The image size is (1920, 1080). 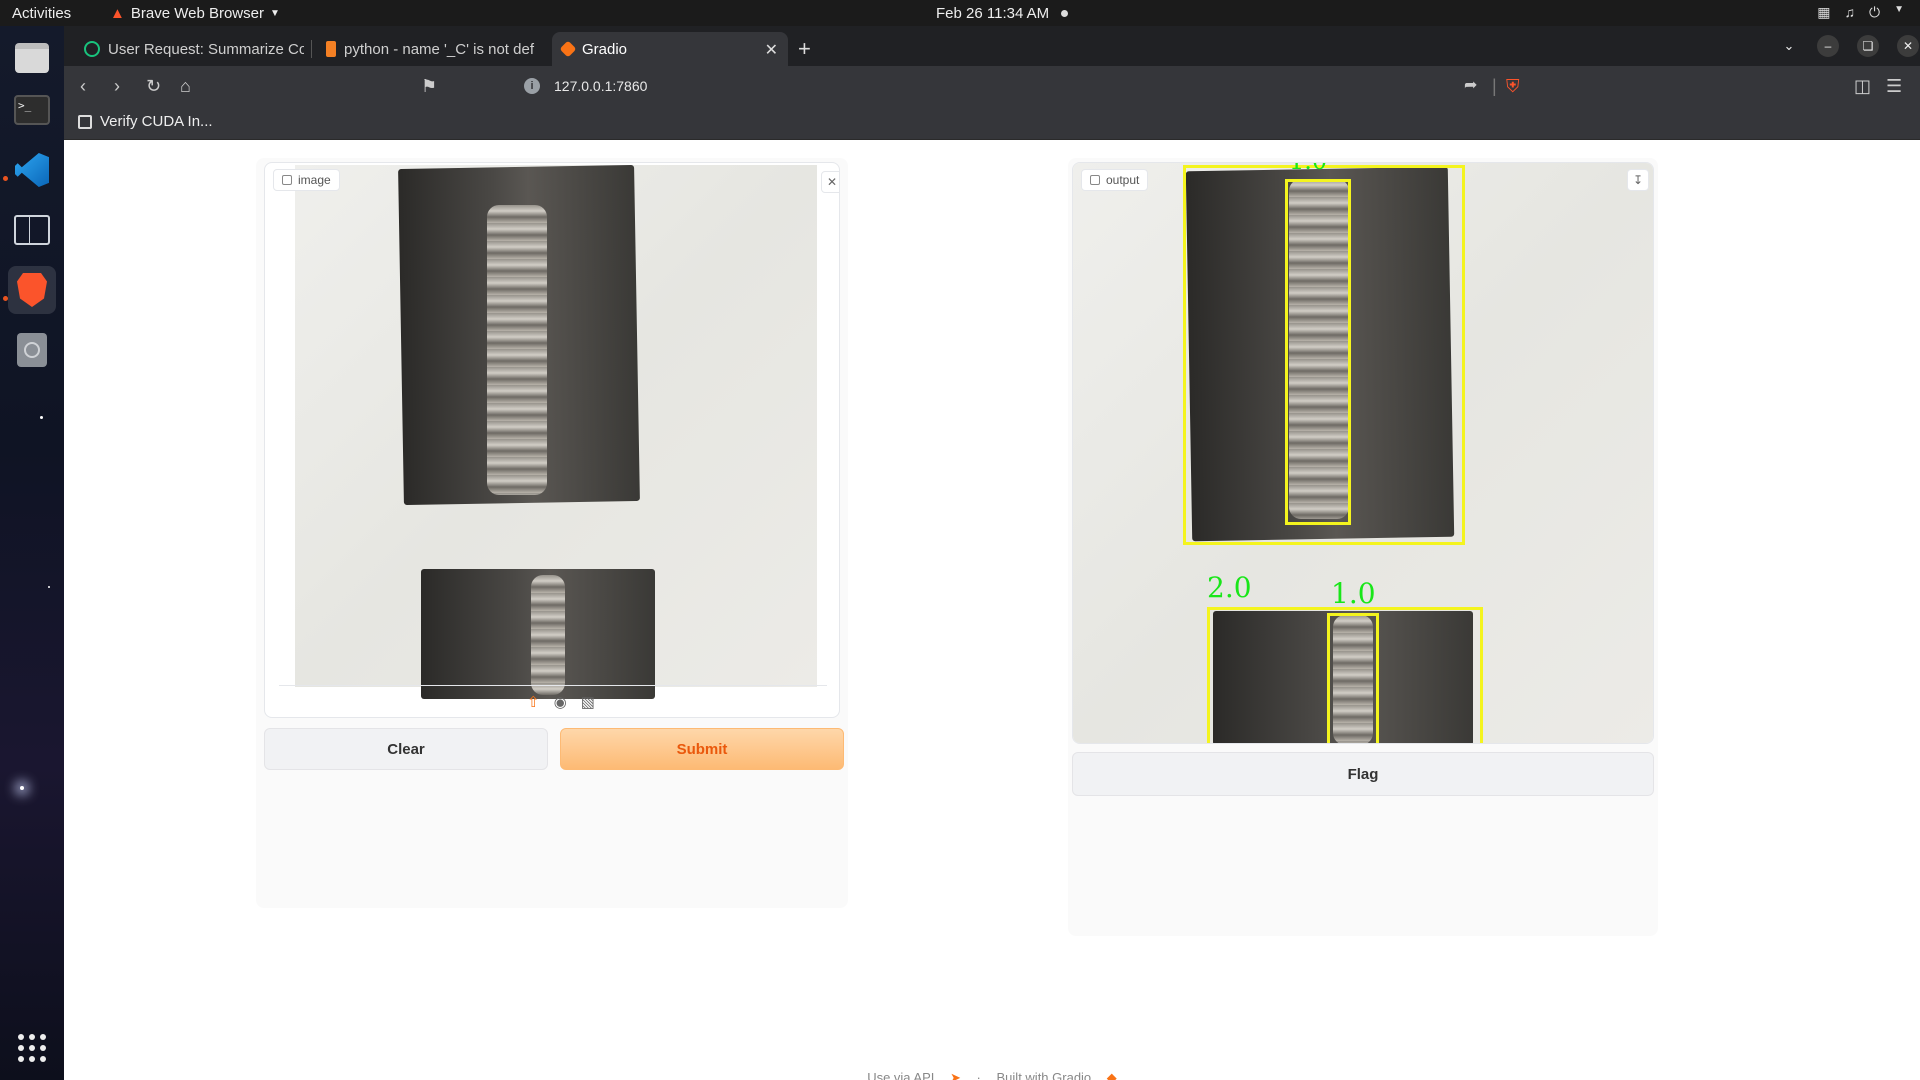 I want to click on rocket-icon: ➤, so click(x=955, y=1075).